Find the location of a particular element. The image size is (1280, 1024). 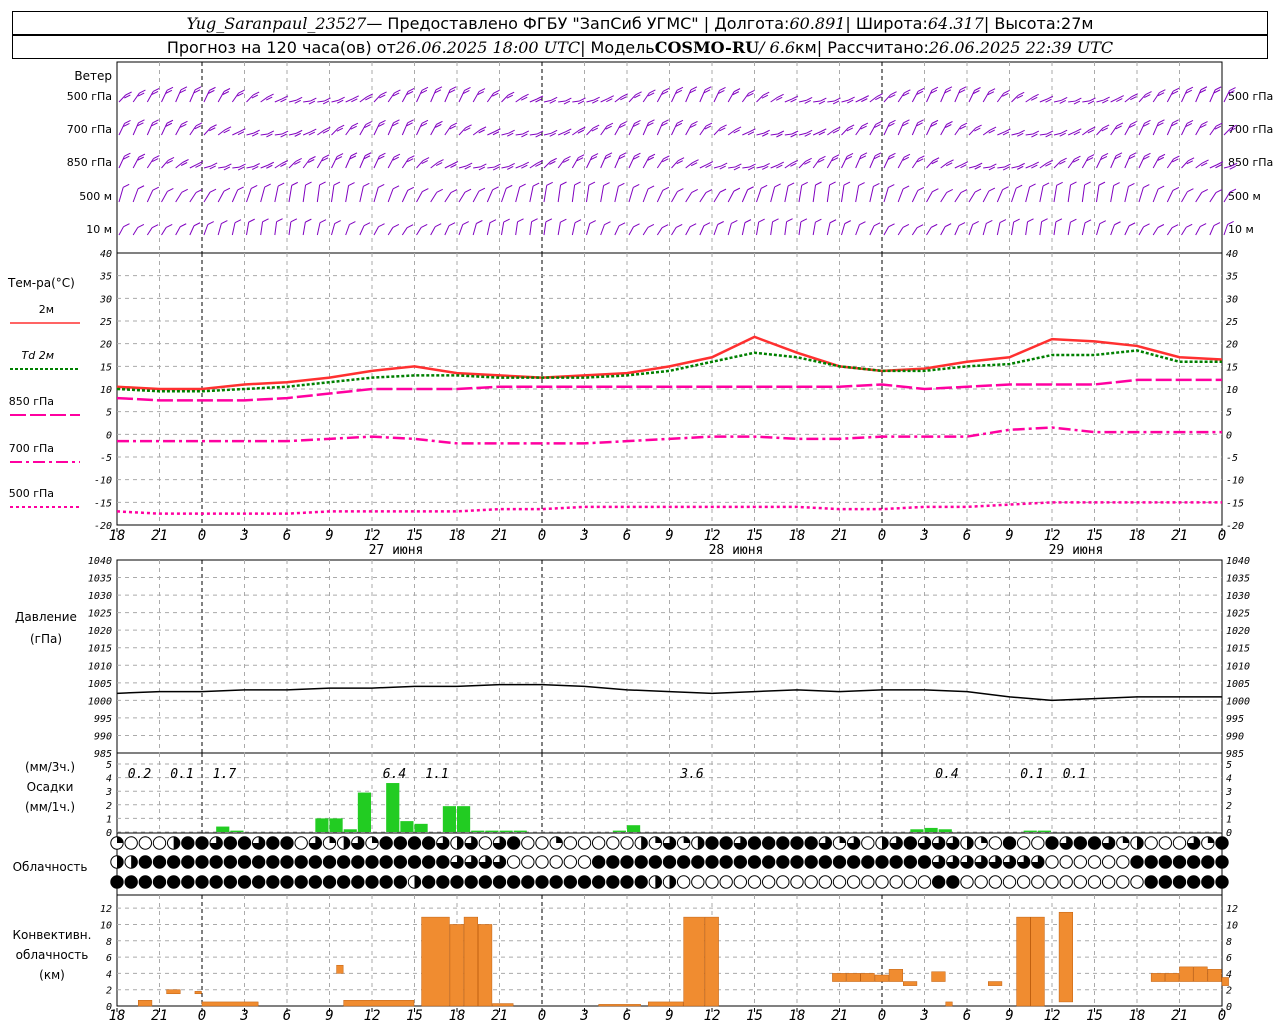

precip-ytick-right: 3 is located at coordinates (1228, 792).